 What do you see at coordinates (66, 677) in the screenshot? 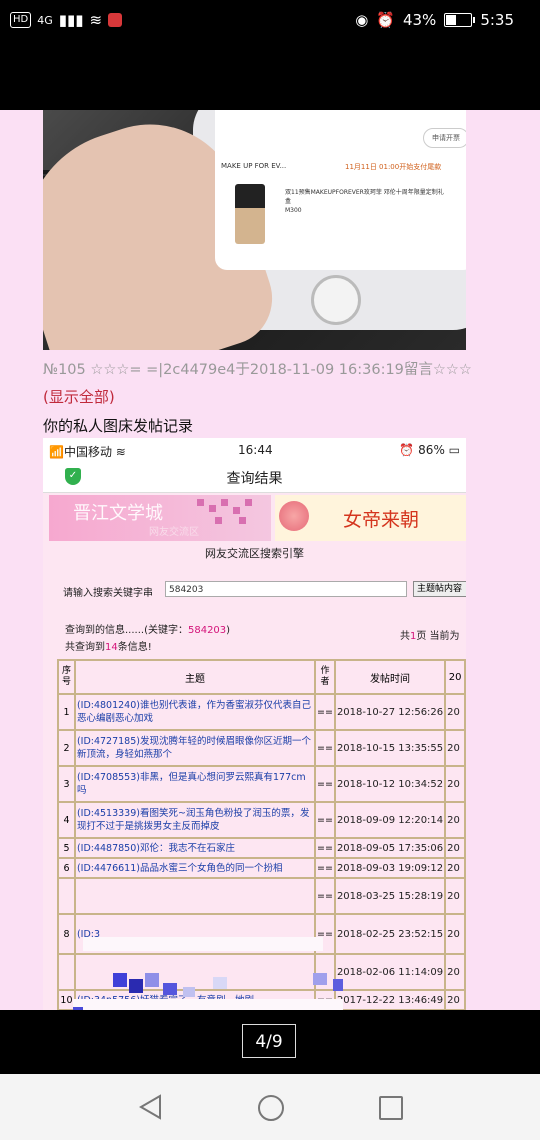
I see `col-no: 序号` at bounding box center [66, 677].